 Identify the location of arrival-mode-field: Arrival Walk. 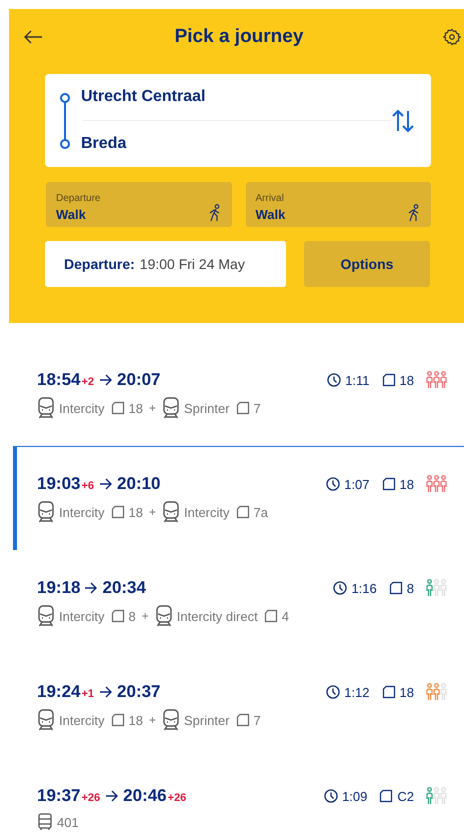
(338, 204).